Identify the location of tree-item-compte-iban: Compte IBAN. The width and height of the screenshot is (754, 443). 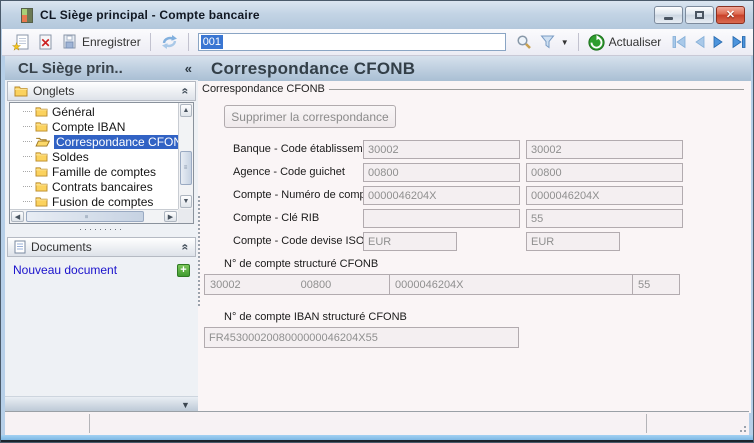
(94, 126).